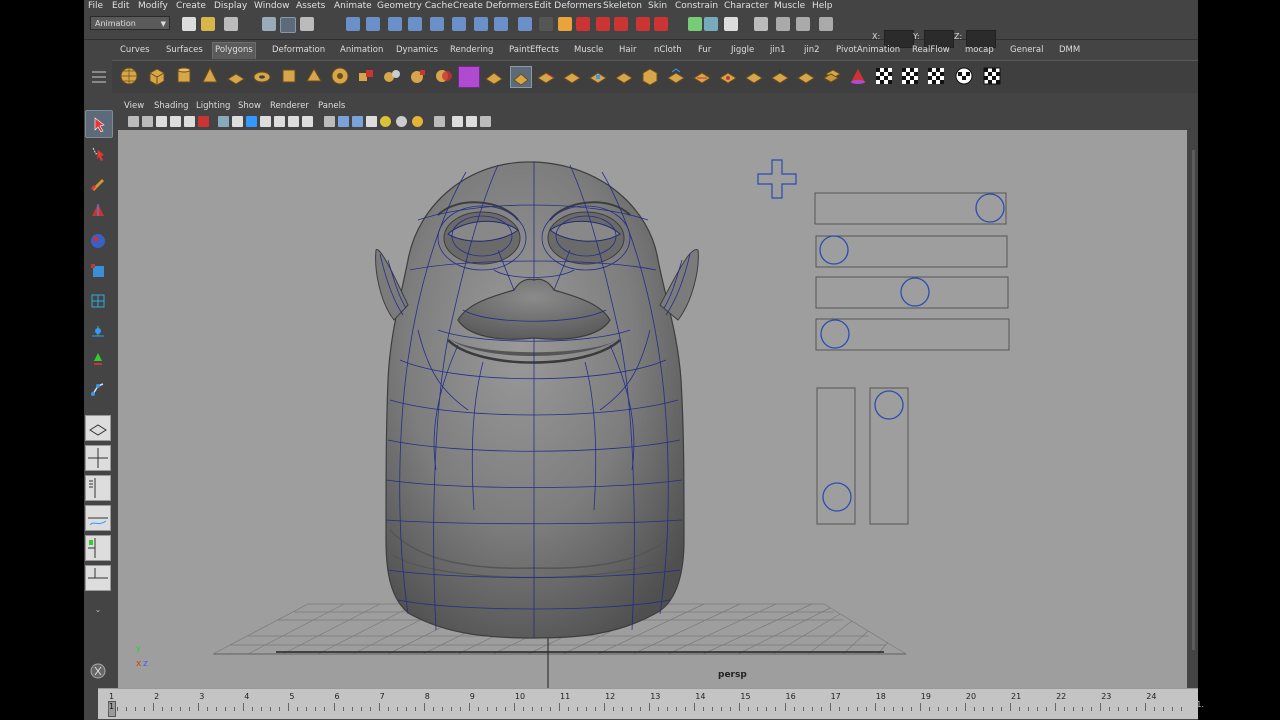 This screenshot has height=720, width=1280. I want to click on tab-pivotanimation: PivotAnimation, so click(868, 50).